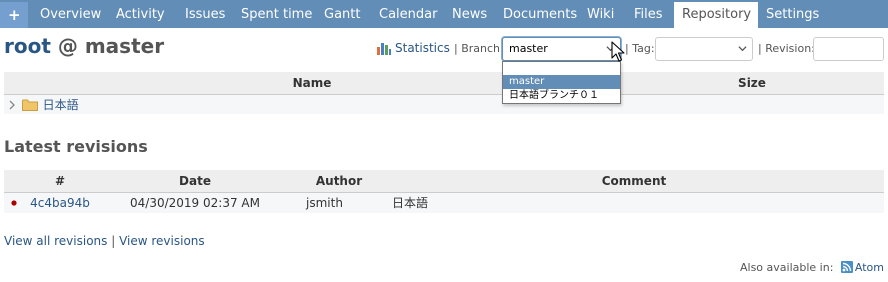  What do you see at coordinates (55, 241) in the screenshot?
I see `view-all-revisions-link: View all revisions` at bounding box center [55, 241].